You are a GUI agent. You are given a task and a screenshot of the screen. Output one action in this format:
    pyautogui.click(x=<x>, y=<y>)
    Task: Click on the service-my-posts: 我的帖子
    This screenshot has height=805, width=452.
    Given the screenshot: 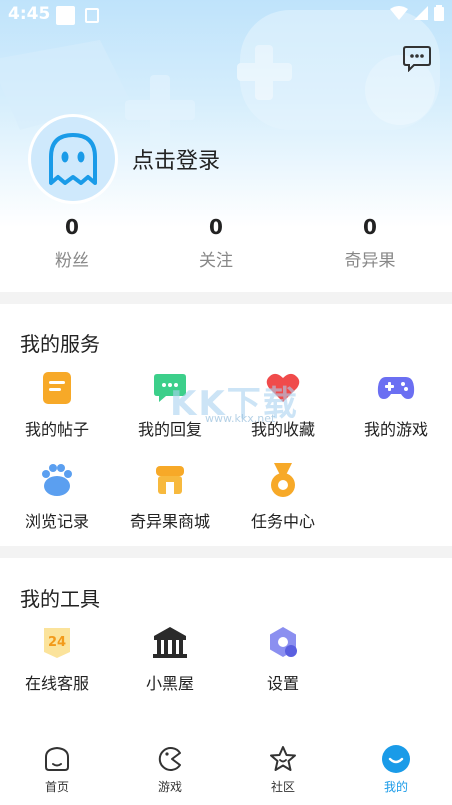 What is the action you would take?
    pyautogui.click(x=57, y=404)
    